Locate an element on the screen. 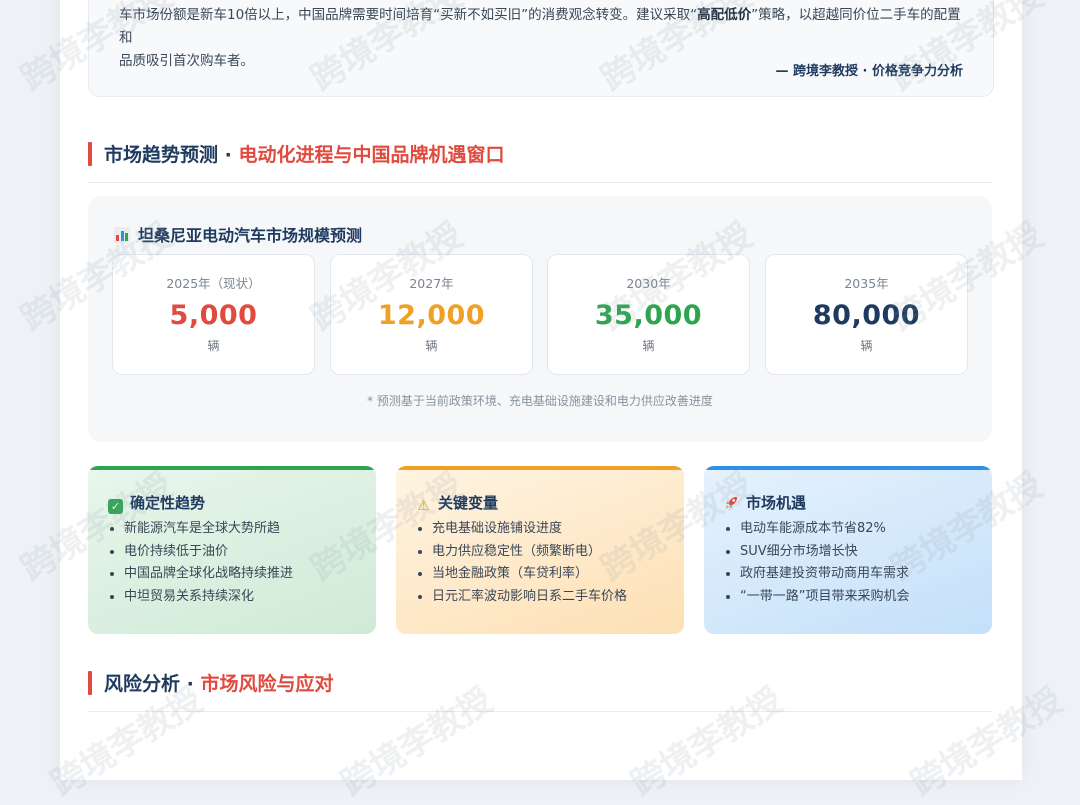  forecast-value: 35,000 is located at coordinates (648, 315).